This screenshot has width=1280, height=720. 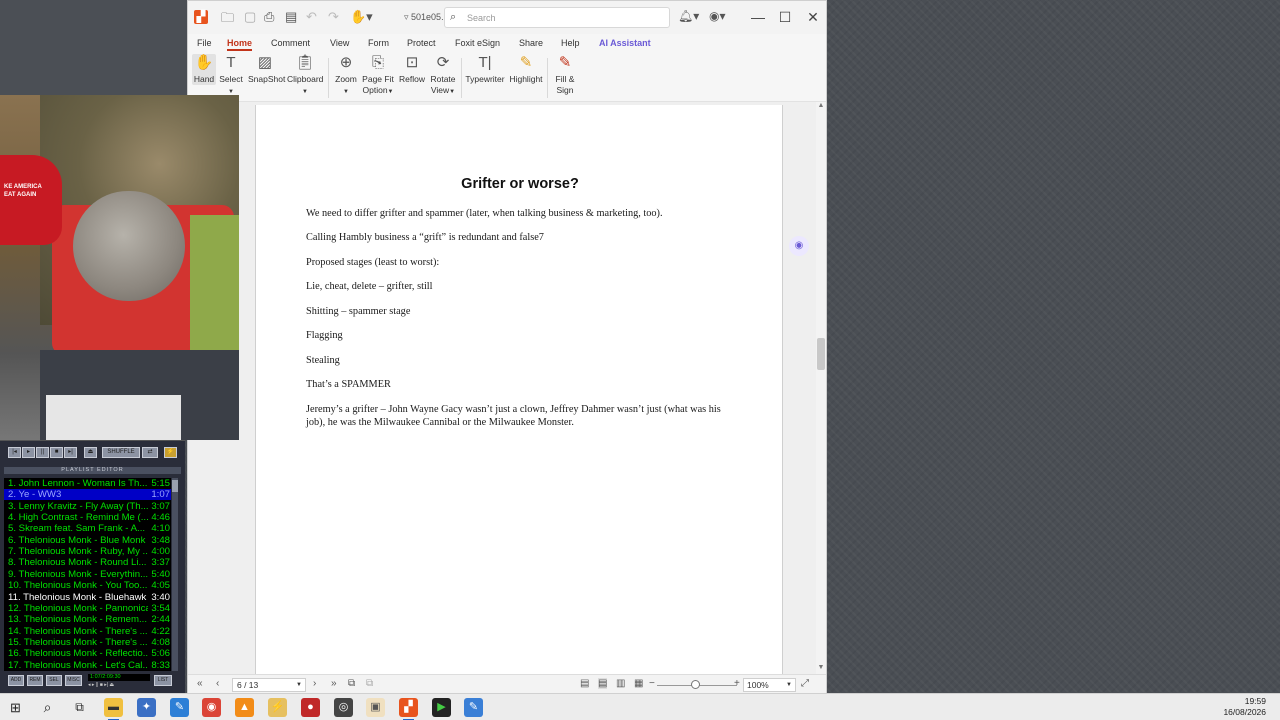 I want to click on menu-protect: Protect, so click(x=421, y=43).